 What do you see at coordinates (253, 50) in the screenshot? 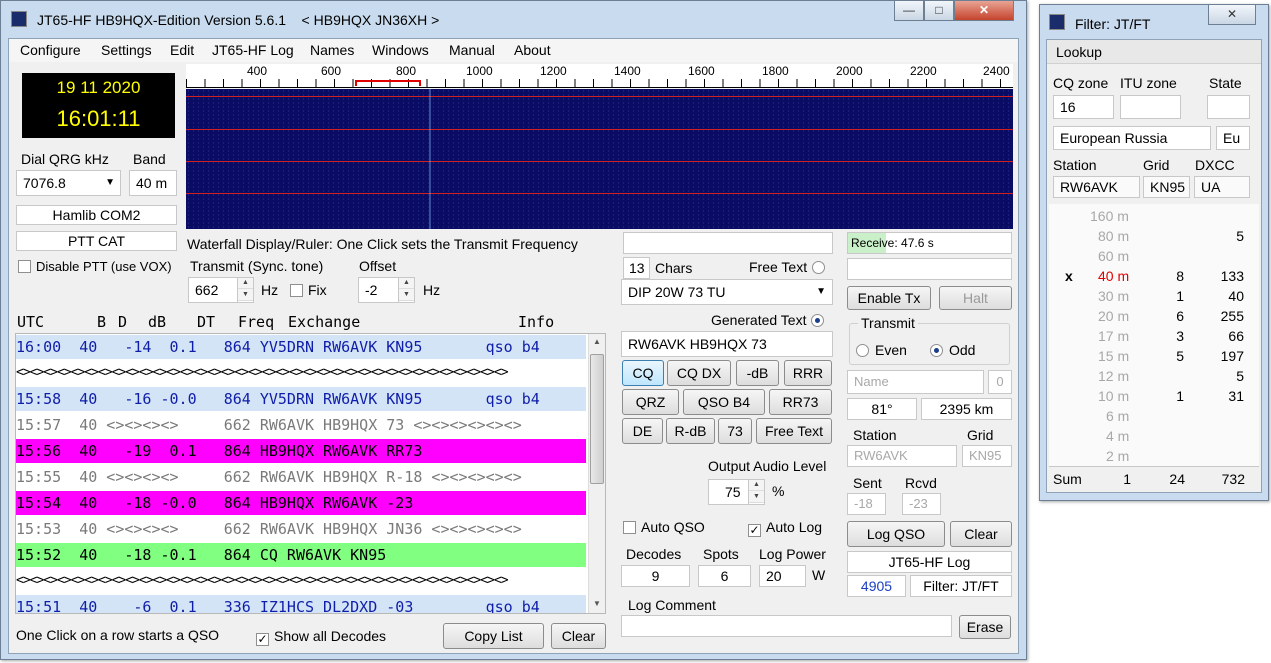
I see `menu-log: JT65-HF Log` at bounding box center [253, 50].